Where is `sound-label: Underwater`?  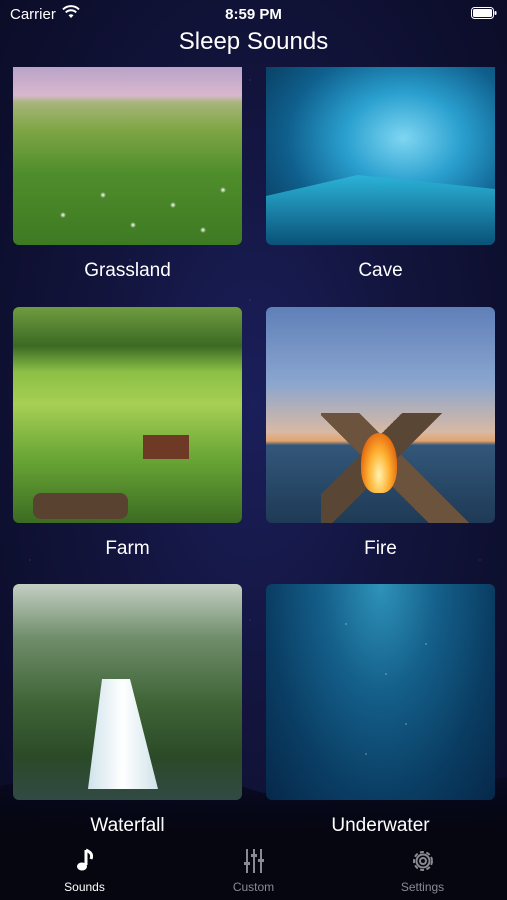 sound-label: Underwater is located at coordinates (380, 825).